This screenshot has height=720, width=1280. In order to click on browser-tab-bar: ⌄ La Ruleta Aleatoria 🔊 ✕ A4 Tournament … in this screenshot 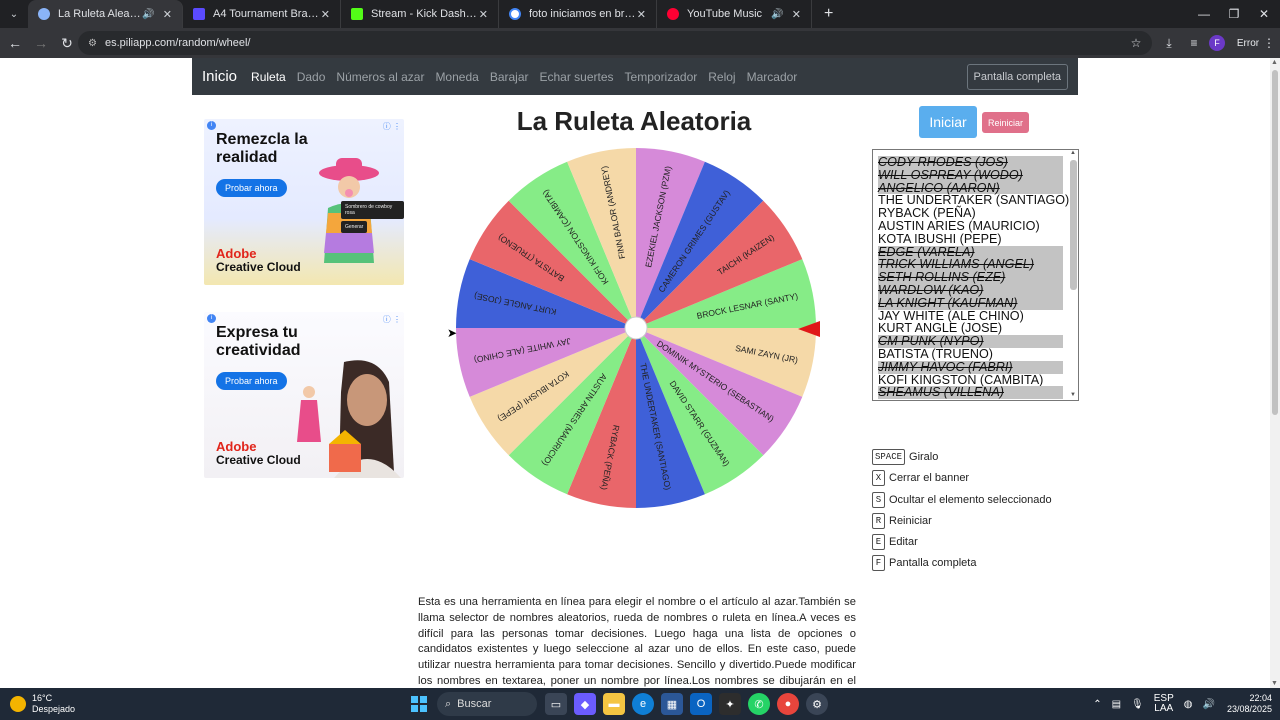, I will do `click(640, 14)`.